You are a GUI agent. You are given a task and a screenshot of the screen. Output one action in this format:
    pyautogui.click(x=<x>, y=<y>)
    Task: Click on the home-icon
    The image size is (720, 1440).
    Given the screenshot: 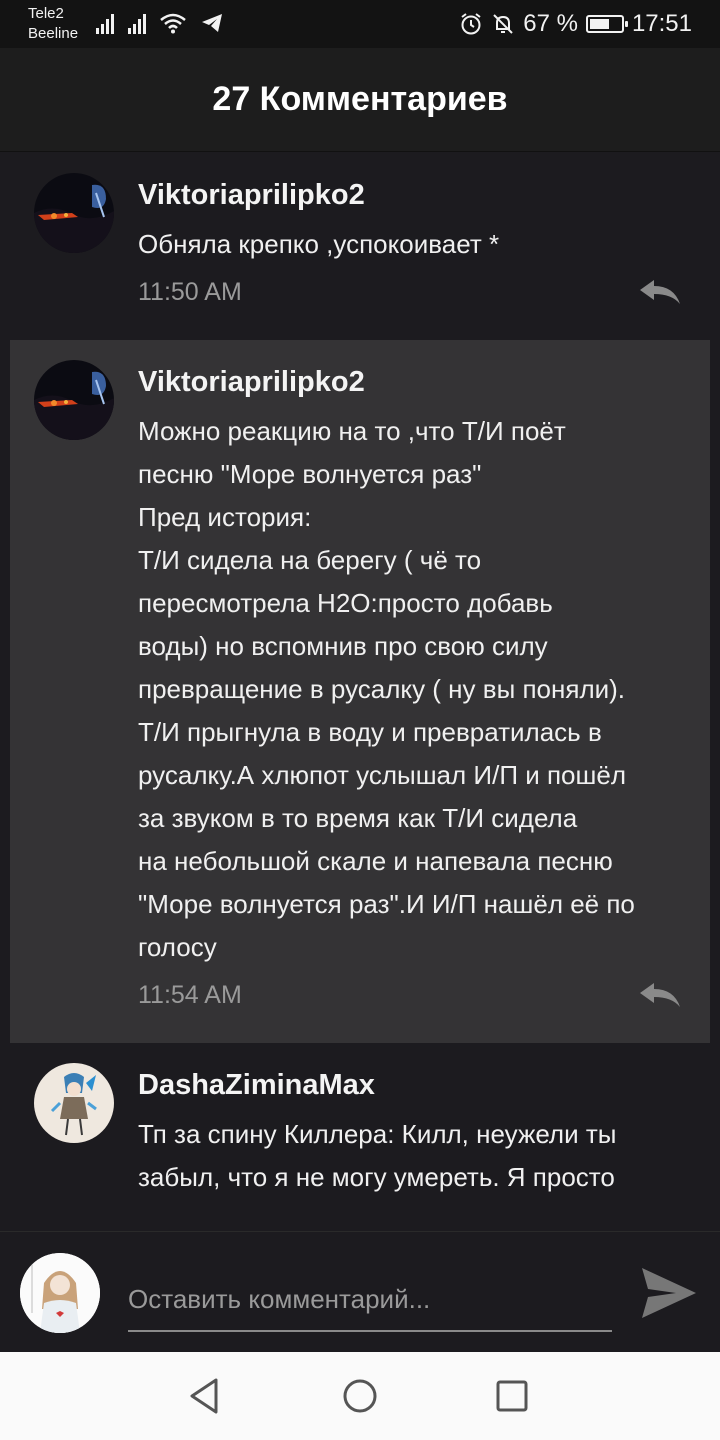 What is the action you would take?
    pyautogui.click(x=360, y=1396)
    